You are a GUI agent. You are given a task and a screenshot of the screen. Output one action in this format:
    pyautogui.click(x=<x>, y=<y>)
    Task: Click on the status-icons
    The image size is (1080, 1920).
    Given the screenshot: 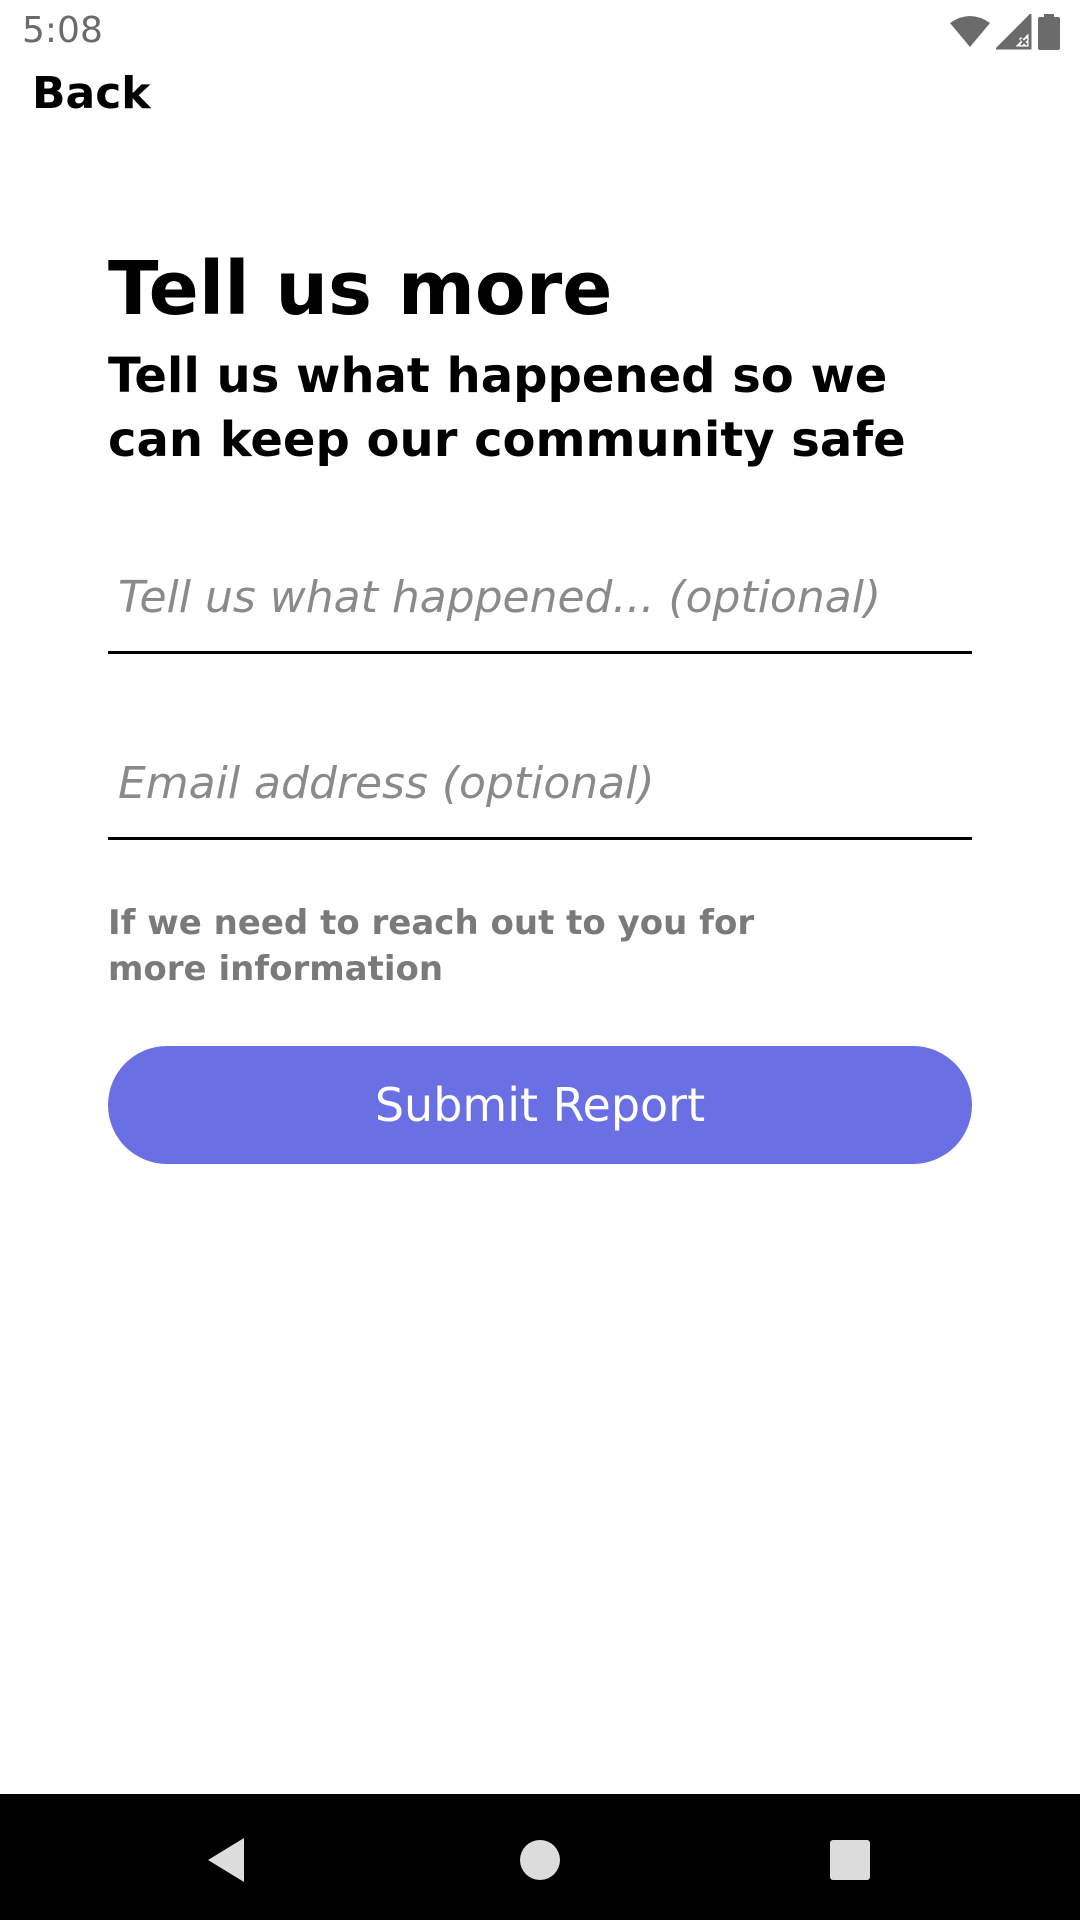 What is the action you would take?
    pyautogui.click(x=1005, y=32)
    